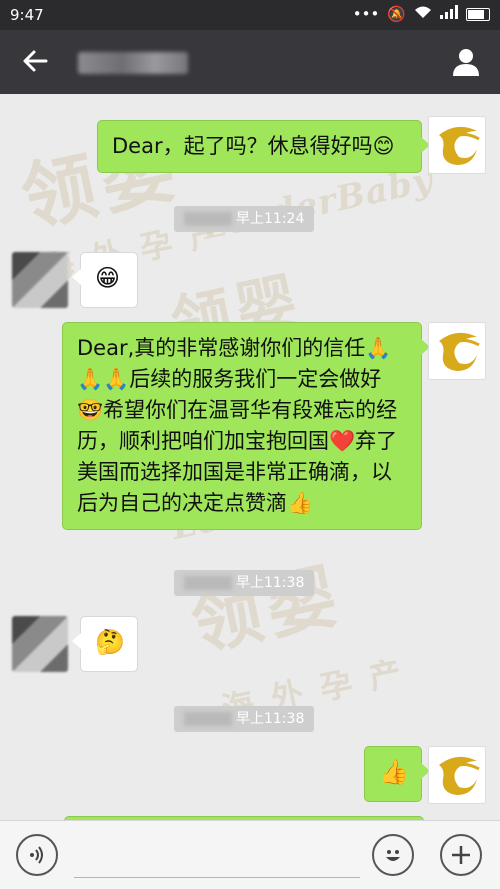 This screenshot has height=889, width=500. What do you see at coordinates (478, 14) in the screenshot?
I see `battery-icon` at bounding box center [478, 14].